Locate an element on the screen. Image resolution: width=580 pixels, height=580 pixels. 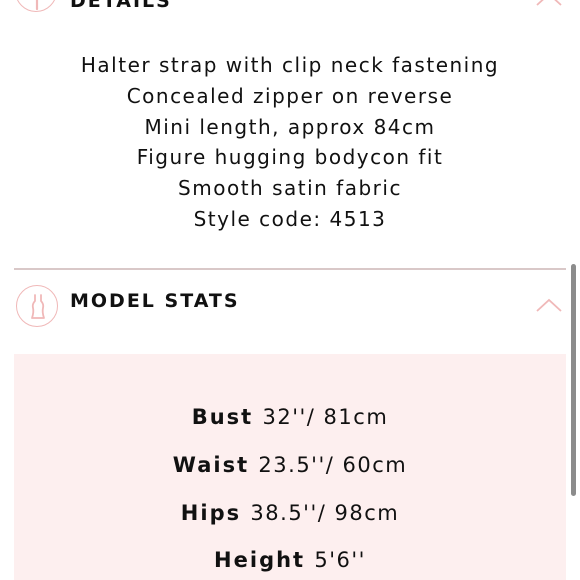
stat-row-waist: Waist 23.5''/ 60cm is located at coordinates (290, 465).